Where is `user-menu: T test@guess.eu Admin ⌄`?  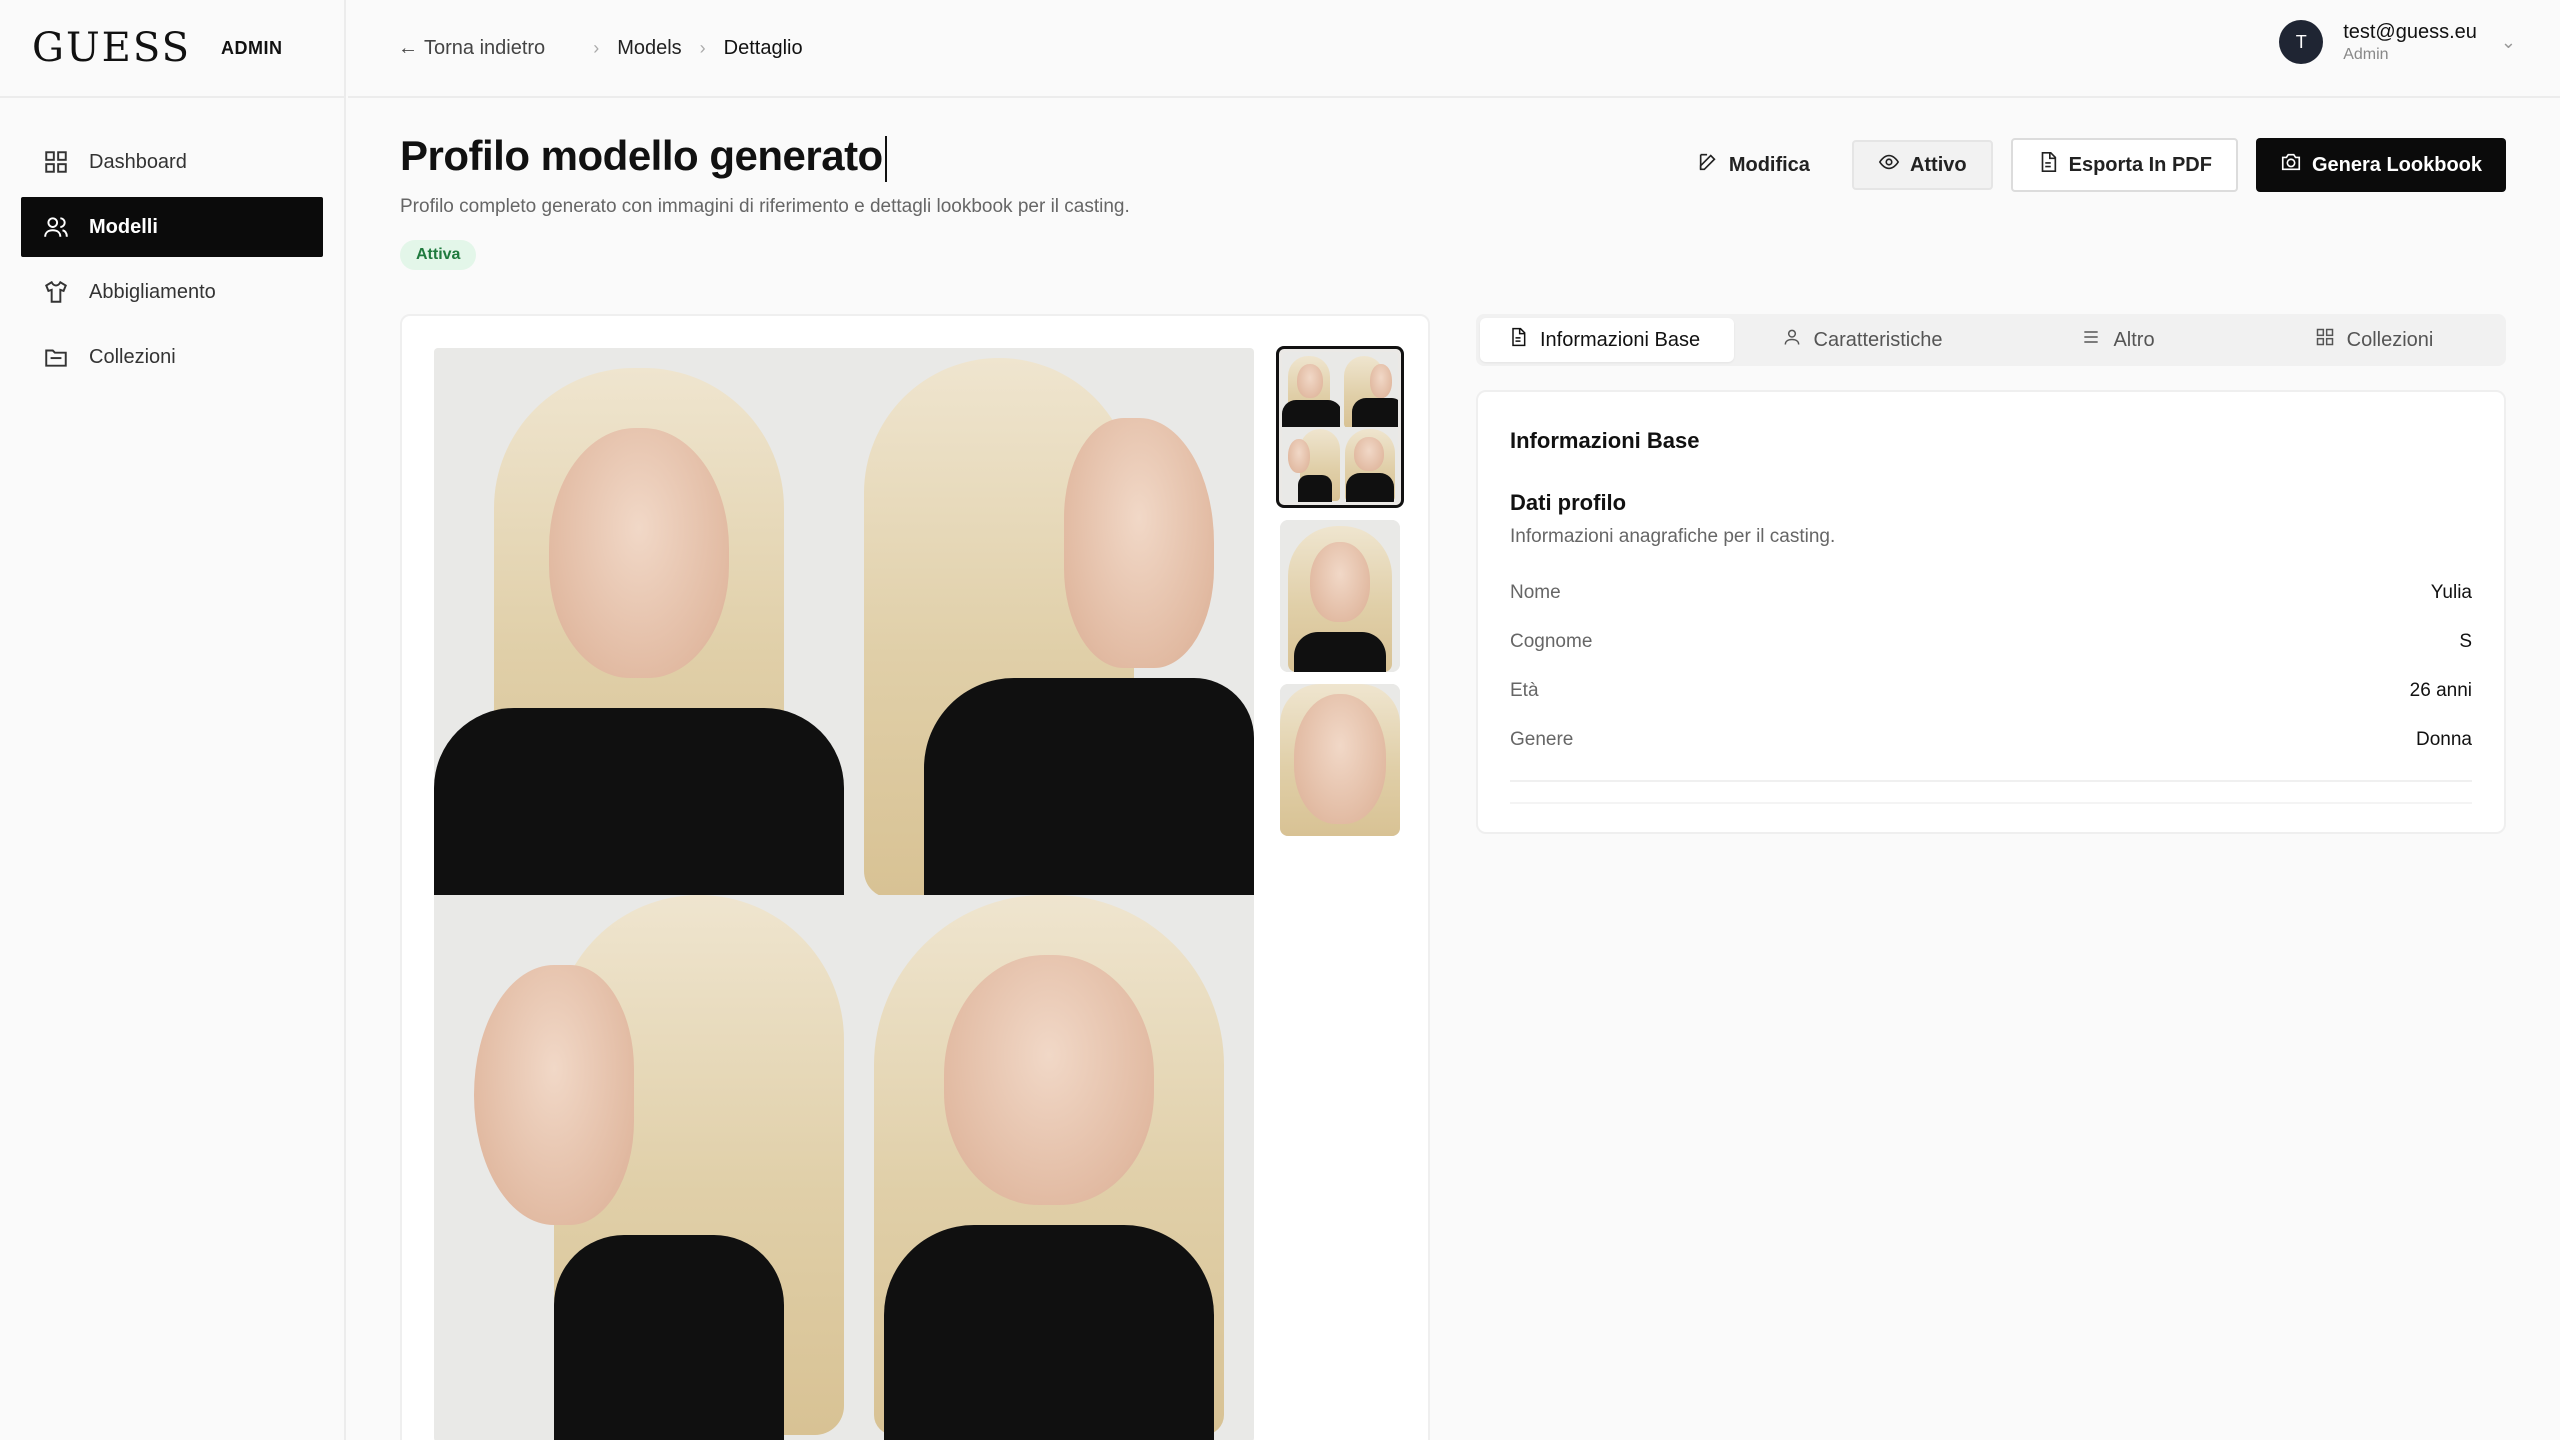 user-menu: T test@guess.eu Admin ⌄ is located at coordinates (2397, 42).